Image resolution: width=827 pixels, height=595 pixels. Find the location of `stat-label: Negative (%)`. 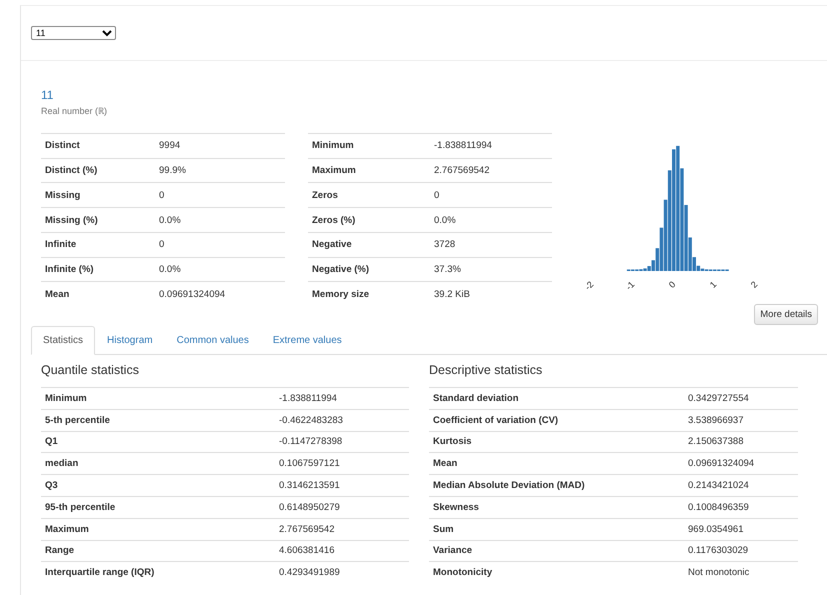

stat-label: Negative (%) is located at coordinates (369, 269).